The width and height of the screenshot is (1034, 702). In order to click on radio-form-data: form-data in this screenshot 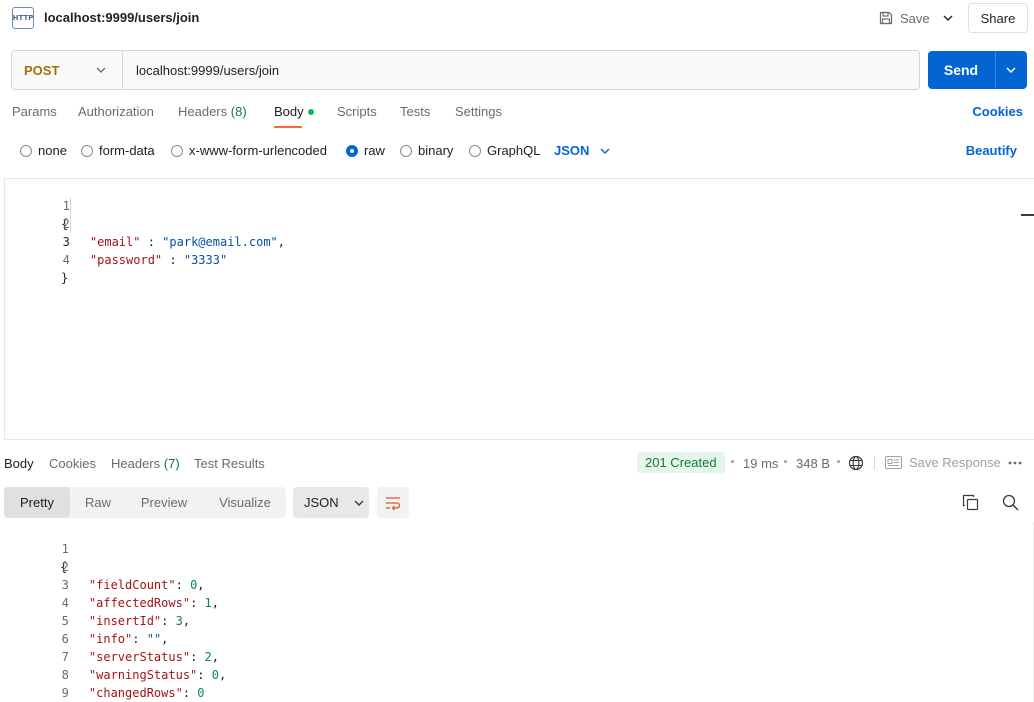, I will do `click(118, 150)`.